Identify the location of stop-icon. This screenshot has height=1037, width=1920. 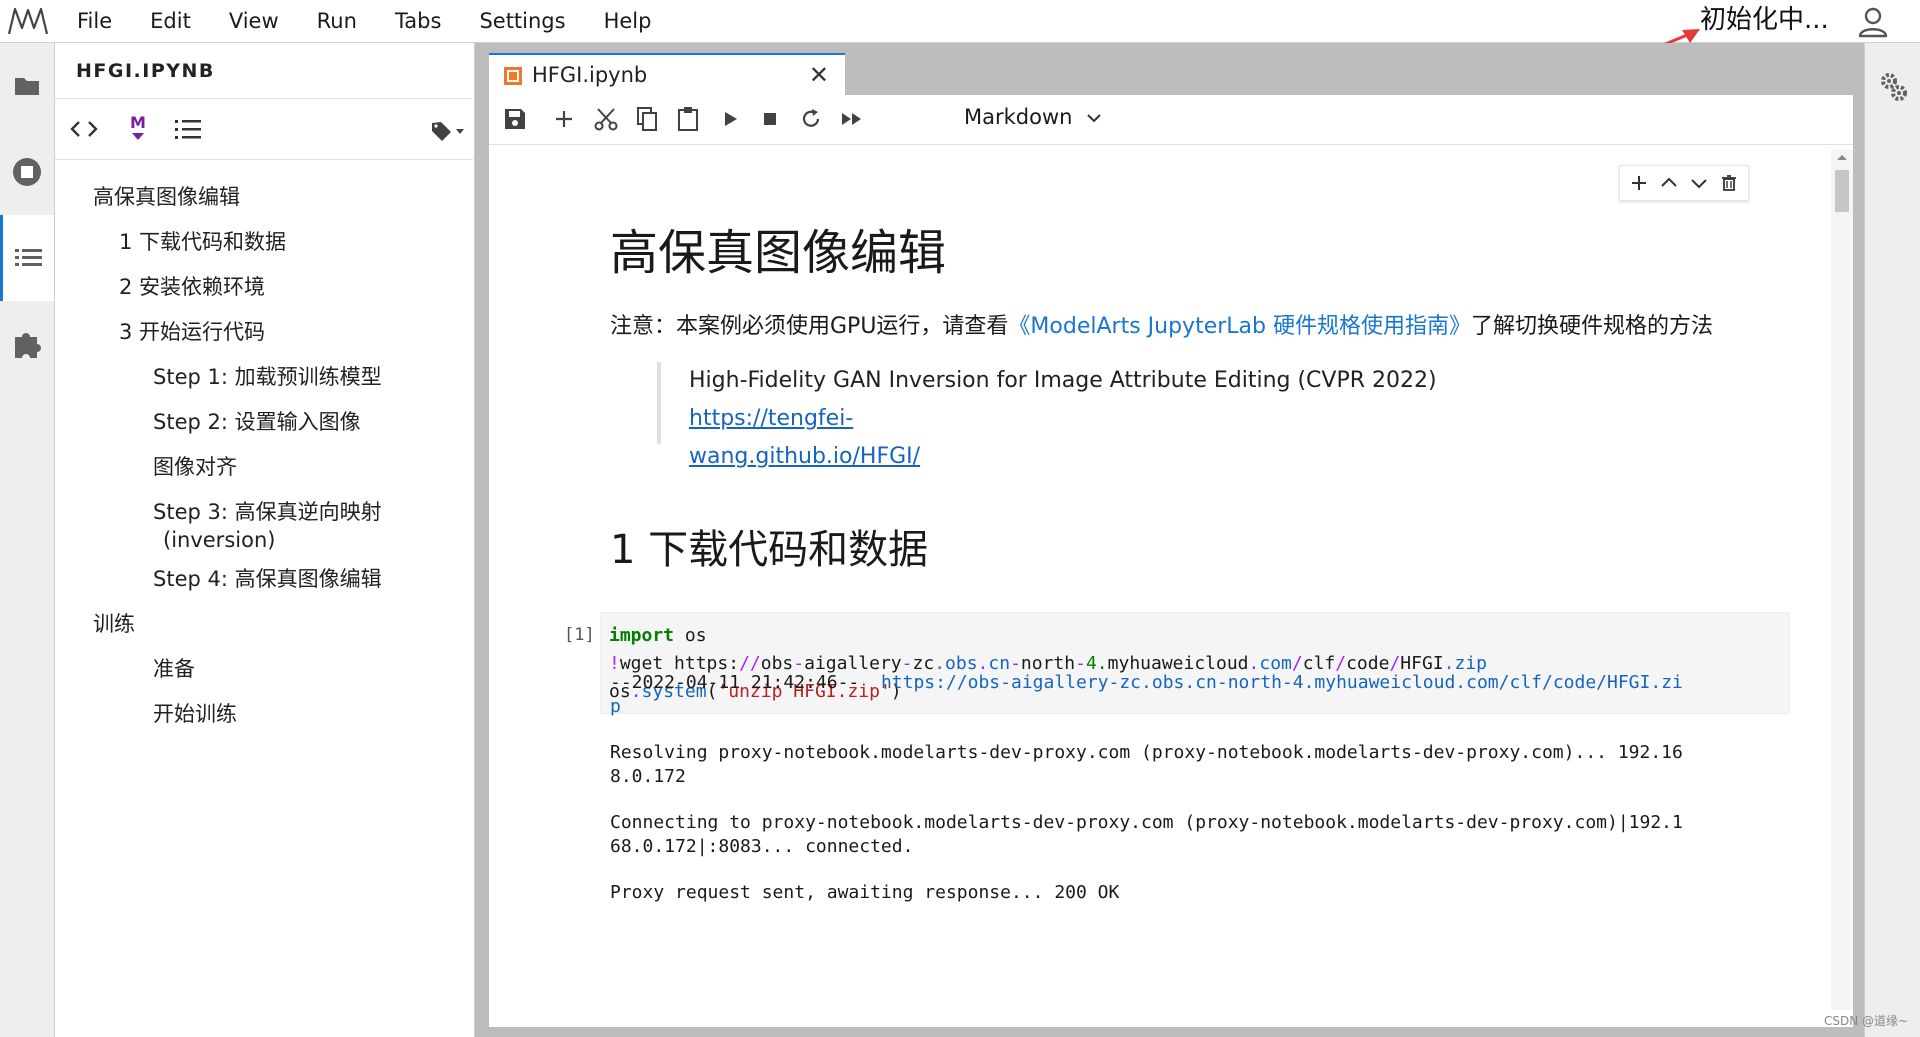
(770, 119).